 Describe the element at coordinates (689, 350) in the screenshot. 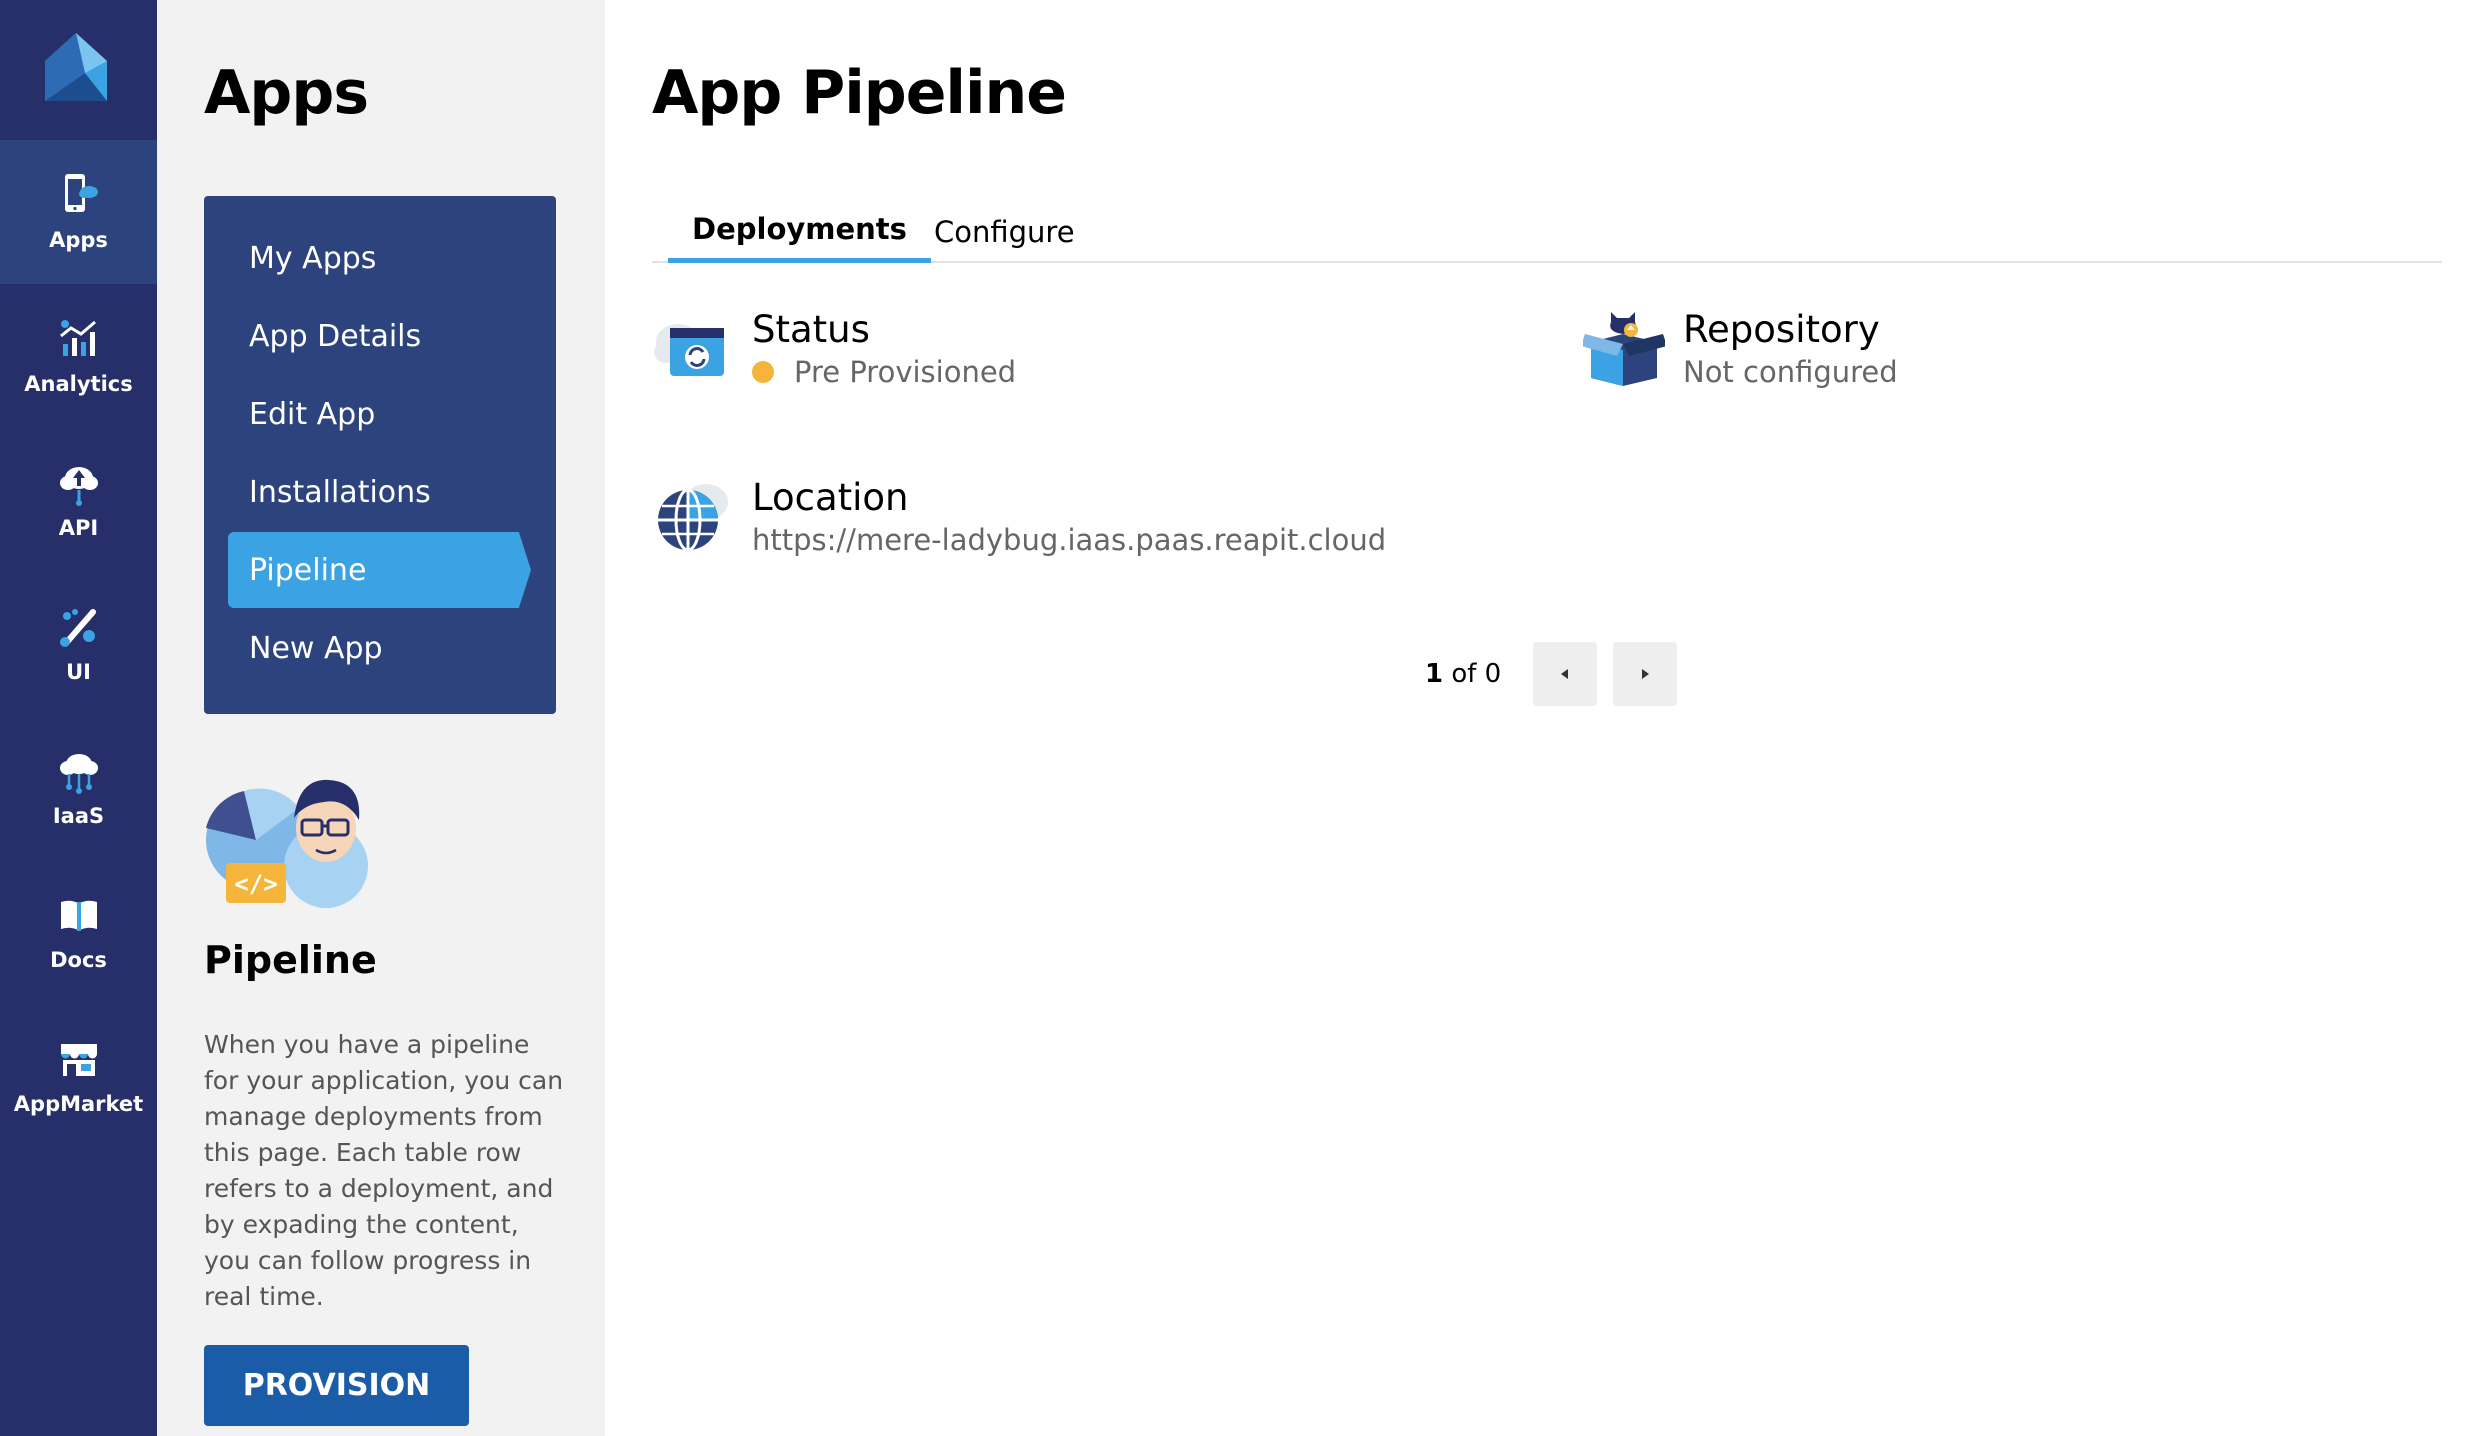

I see `status-cloud-sync-icon` at that location.